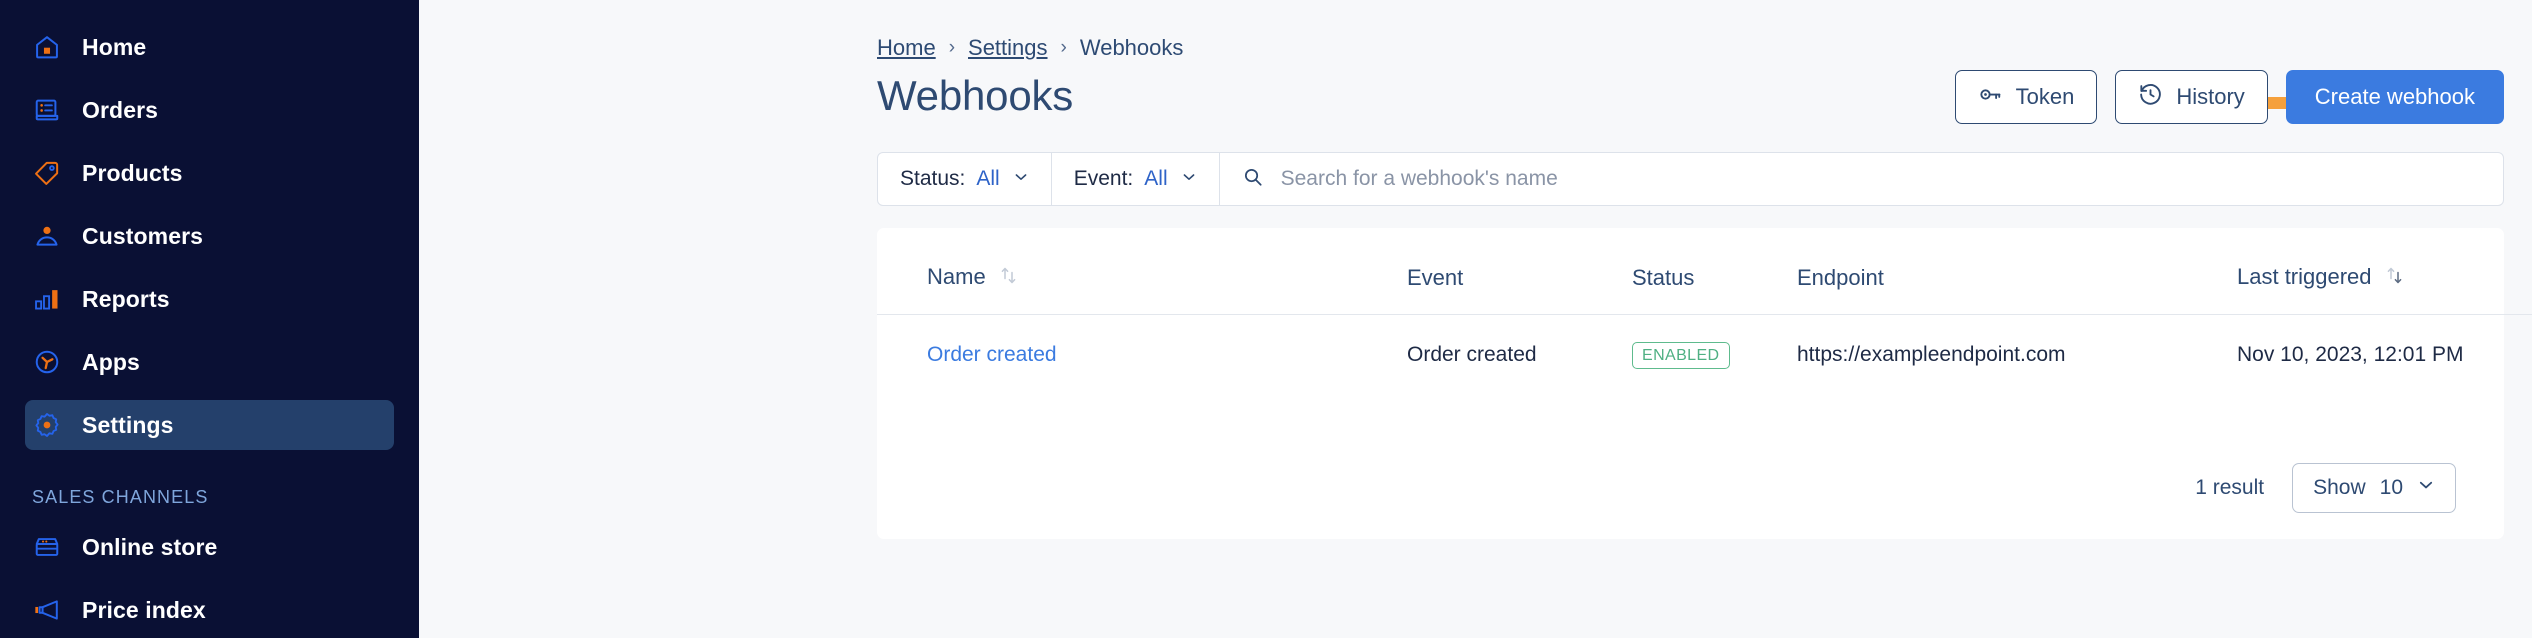 This screenshot has height=638, width=2532. What do you see at coordinates (906, 48) in the screenshot?
I see `breadcrumb-home: Home` at bounding box center [906, 48].